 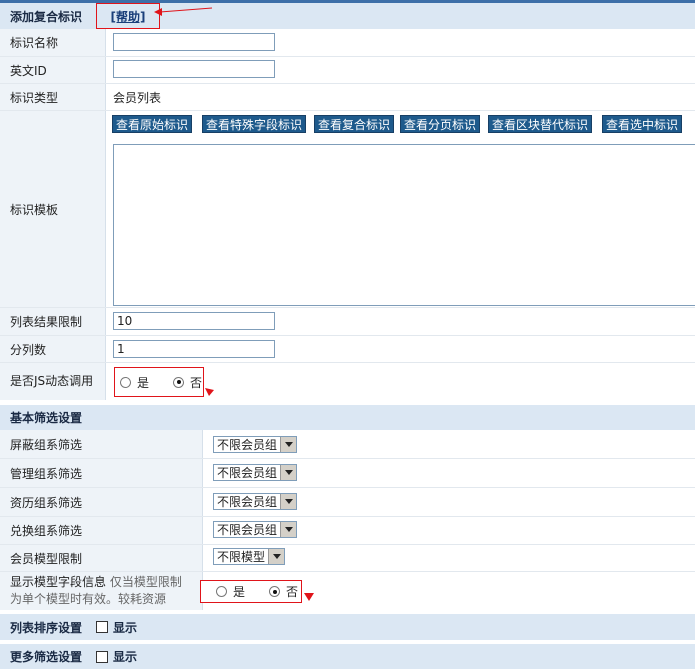 I want to click on exchange-group-filter-label: 兑换组系筛选, so click(x=101, y=530).